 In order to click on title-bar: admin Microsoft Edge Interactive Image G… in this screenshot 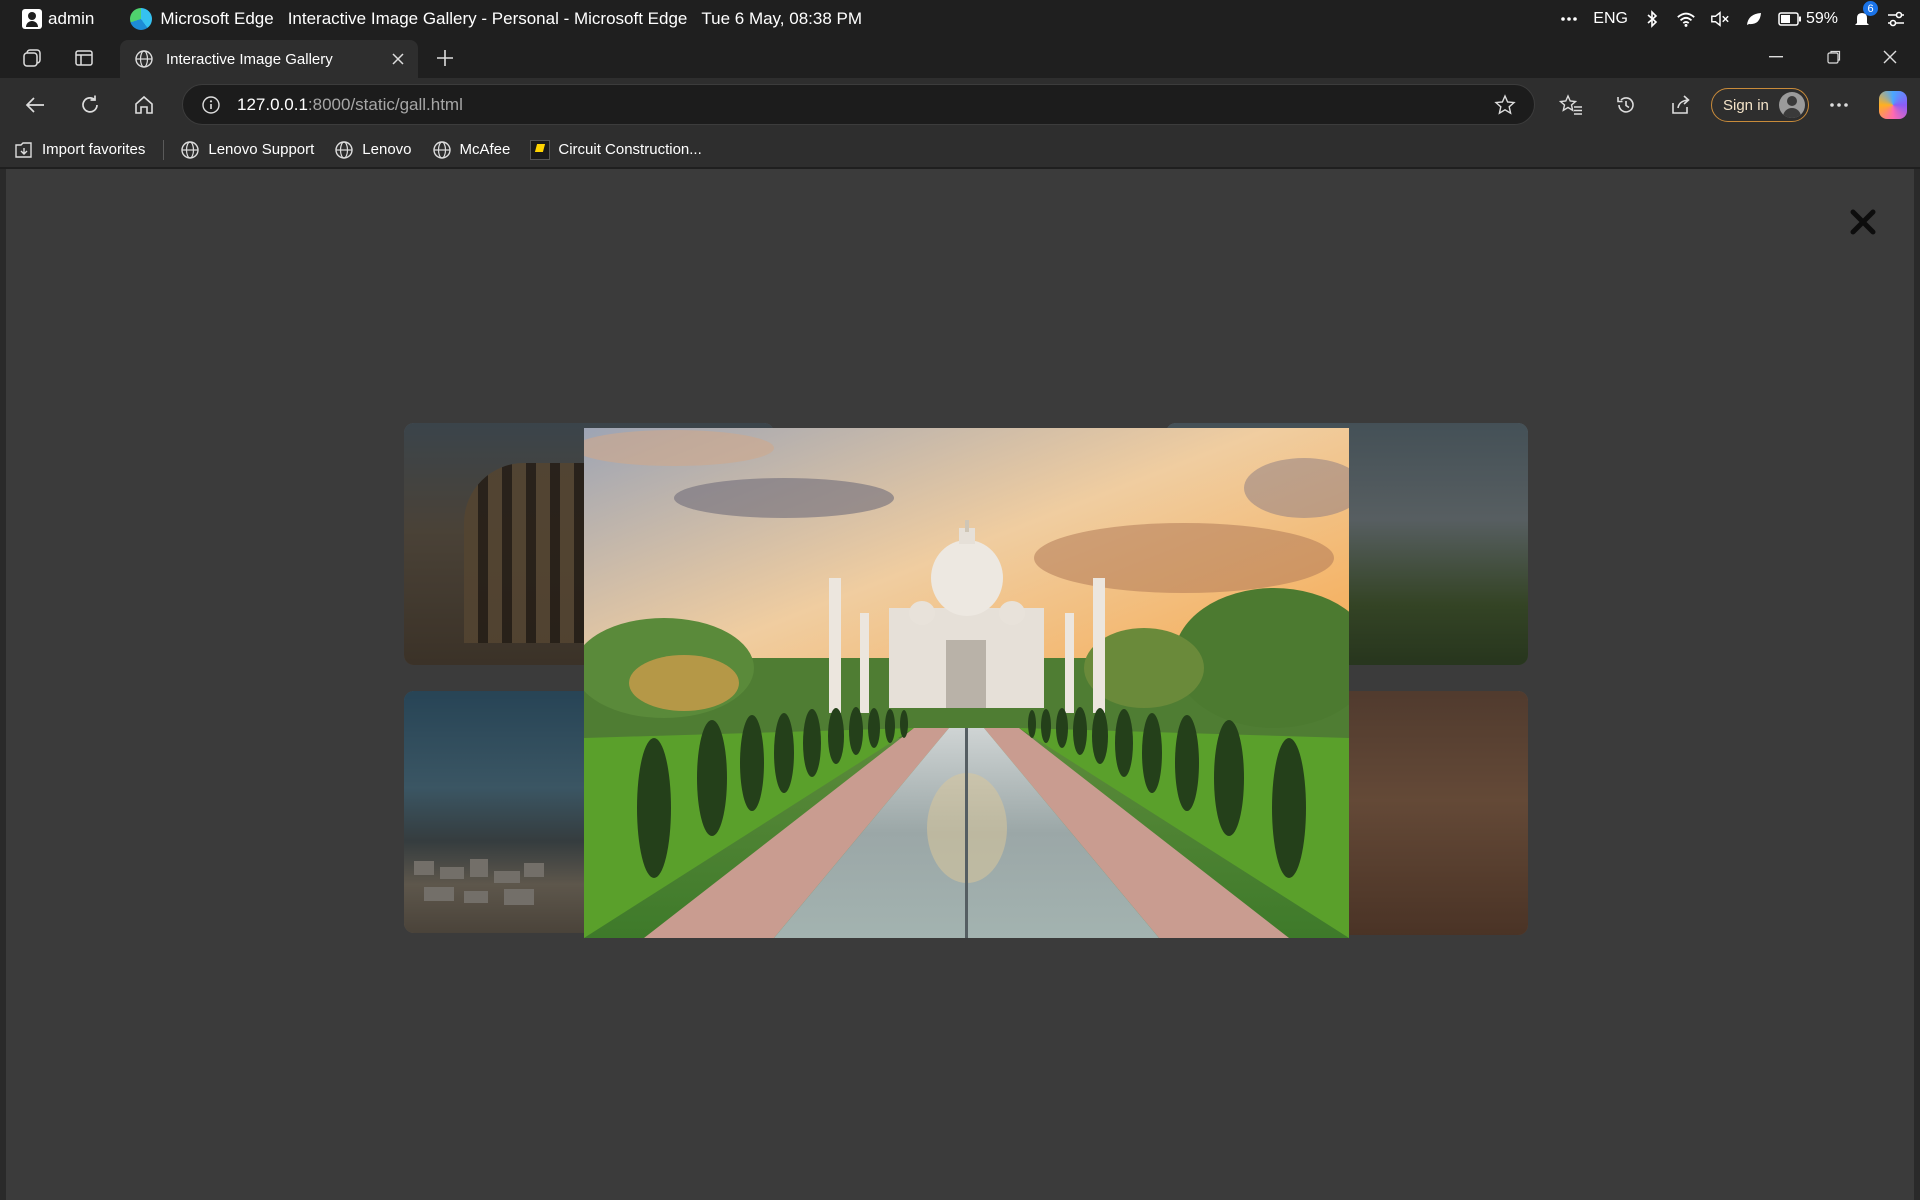, I will do `click(960, 19)`.